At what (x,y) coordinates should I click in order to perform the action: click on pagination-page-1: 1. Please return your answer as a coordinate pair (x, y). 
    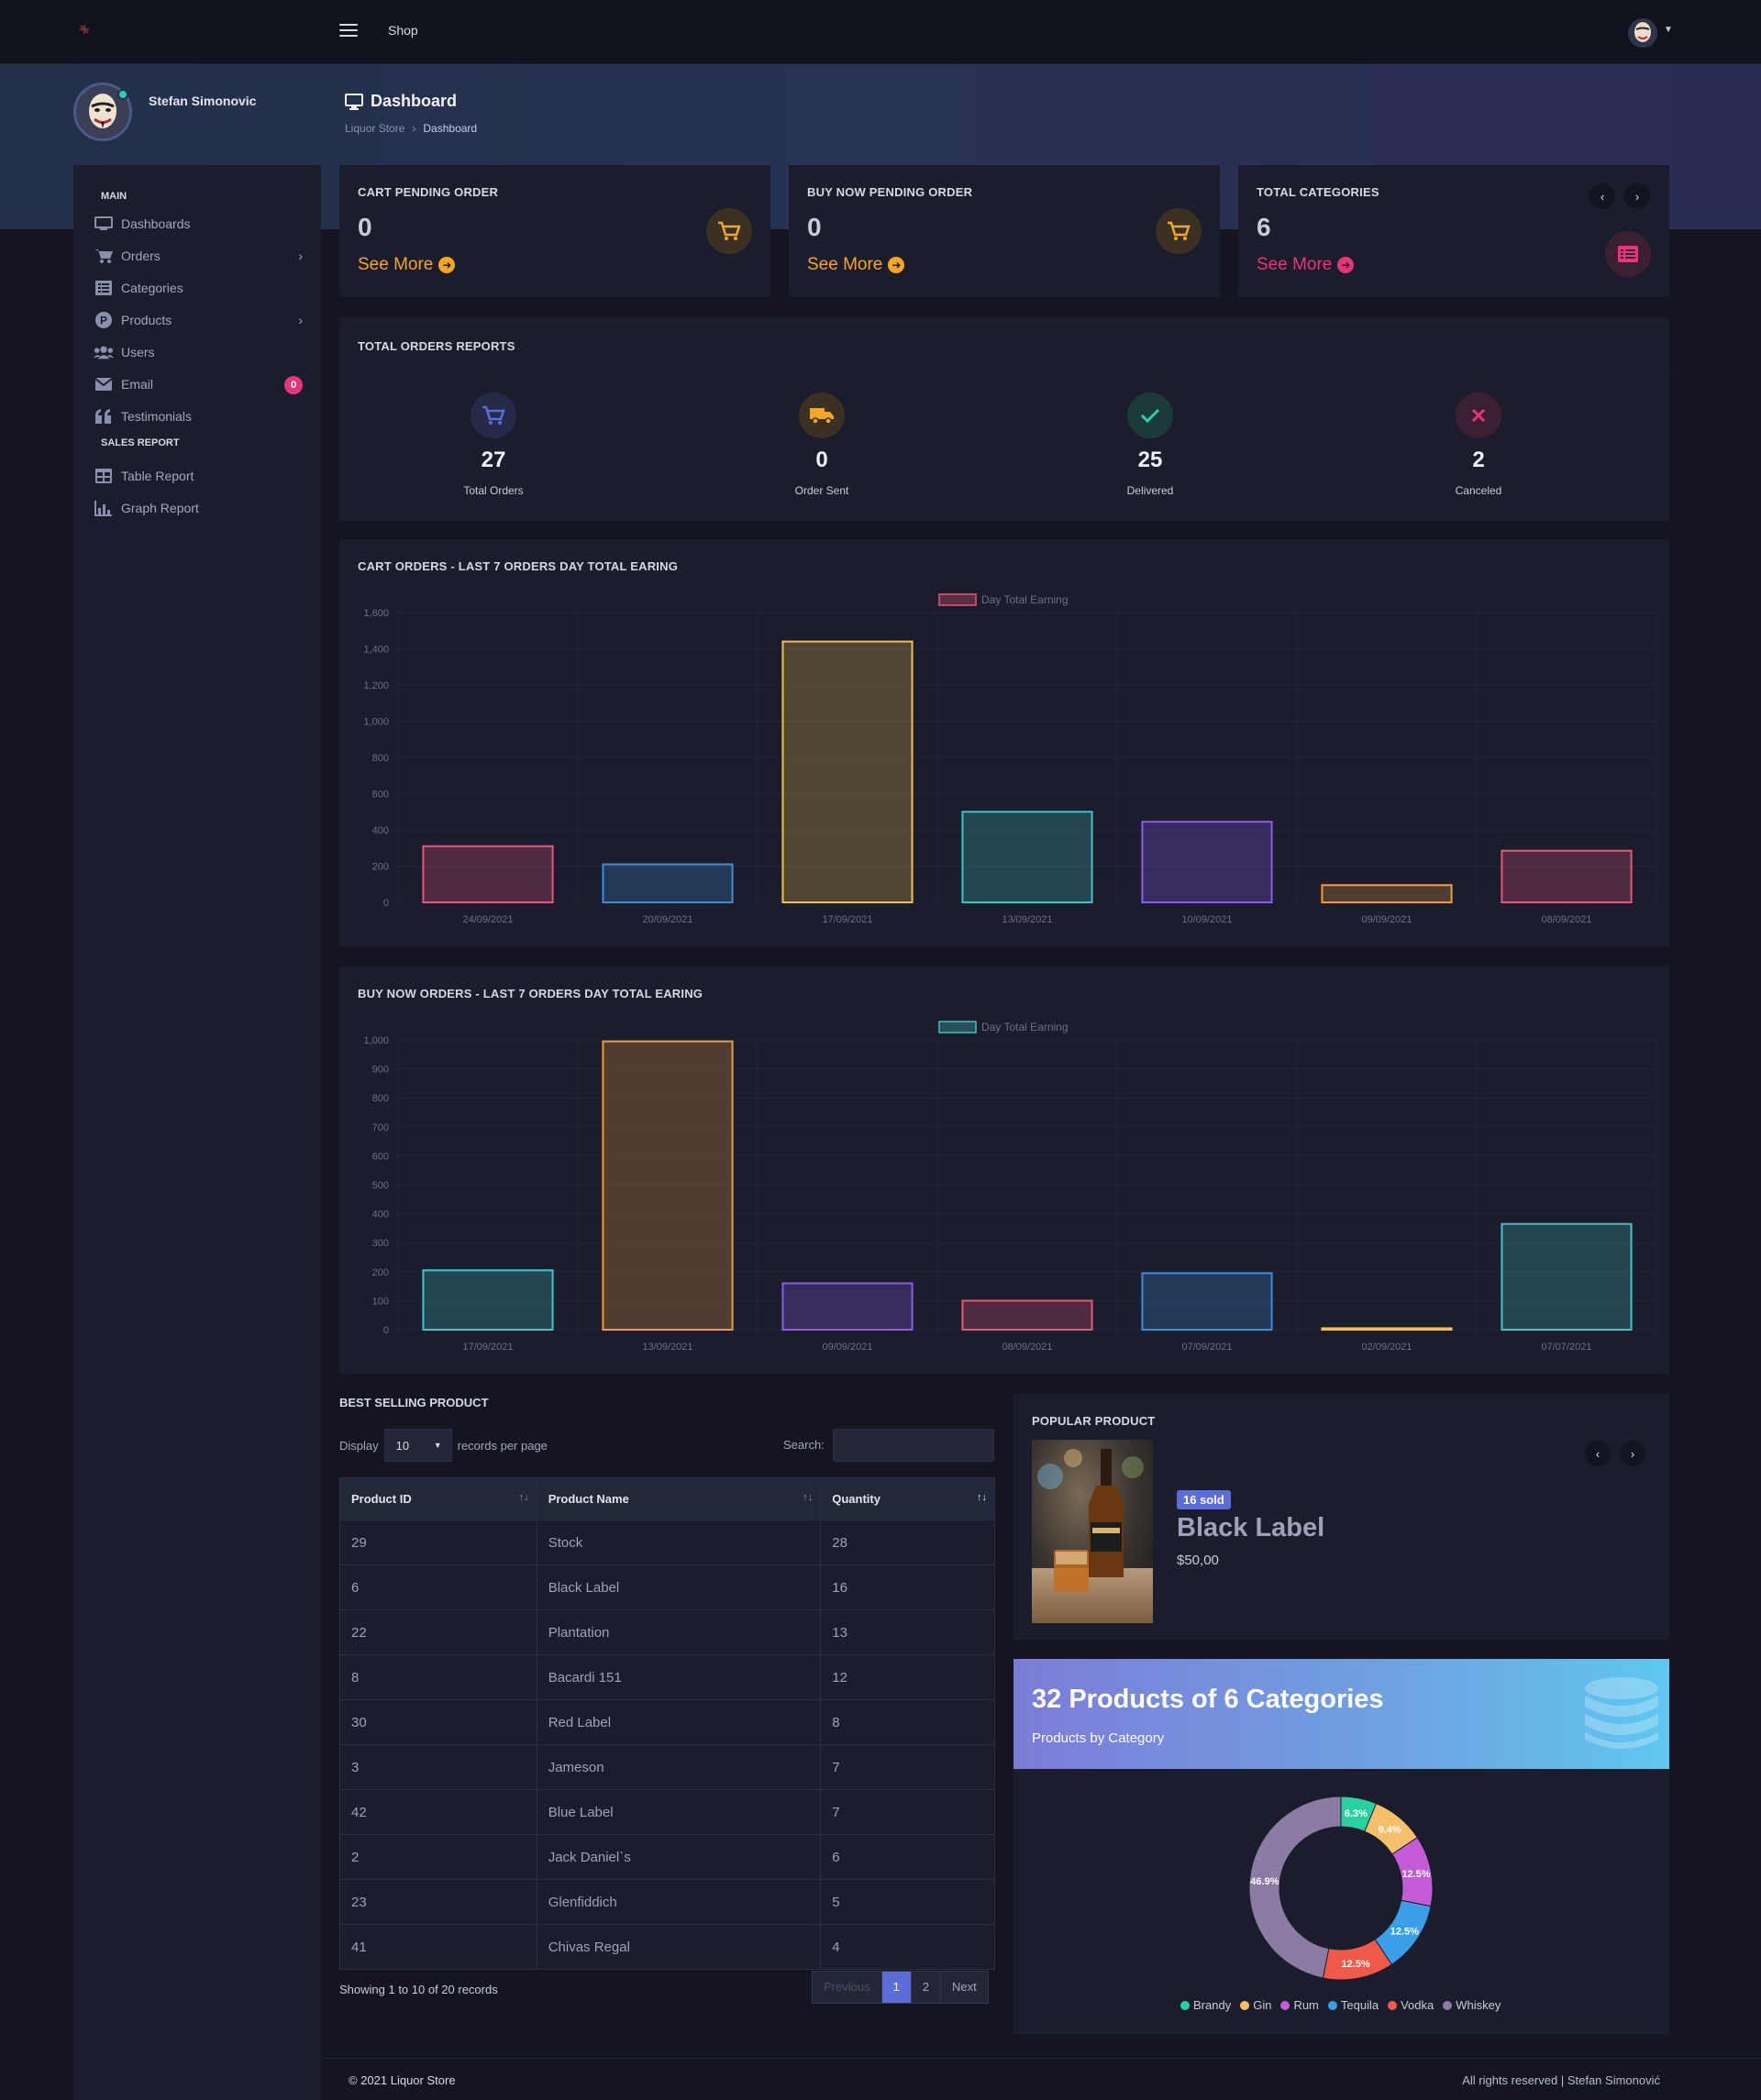
    Looking at the image, I should click on (896, 1987).